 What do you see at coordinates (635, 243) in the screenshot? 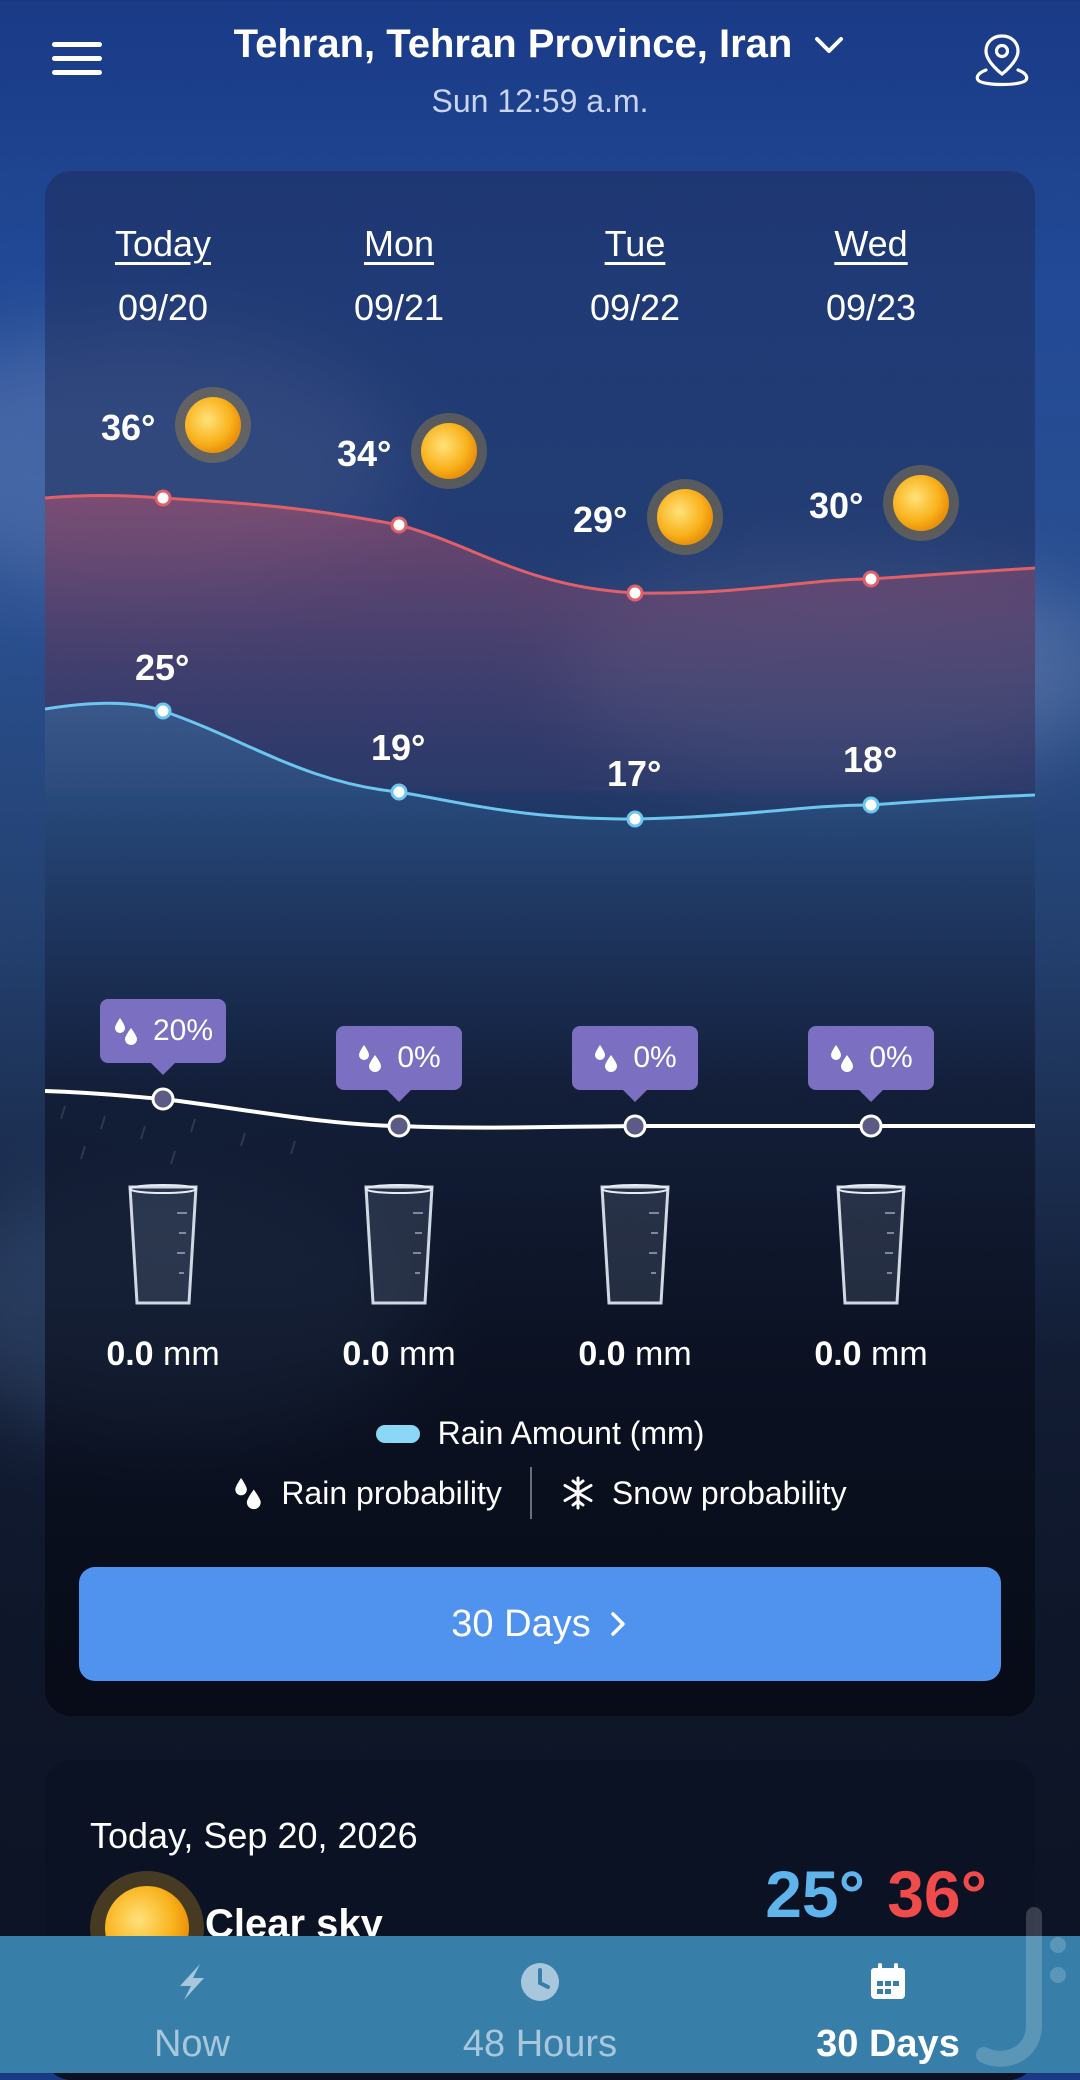
I see `day-name: Tue` at bounding box center [635, 243].